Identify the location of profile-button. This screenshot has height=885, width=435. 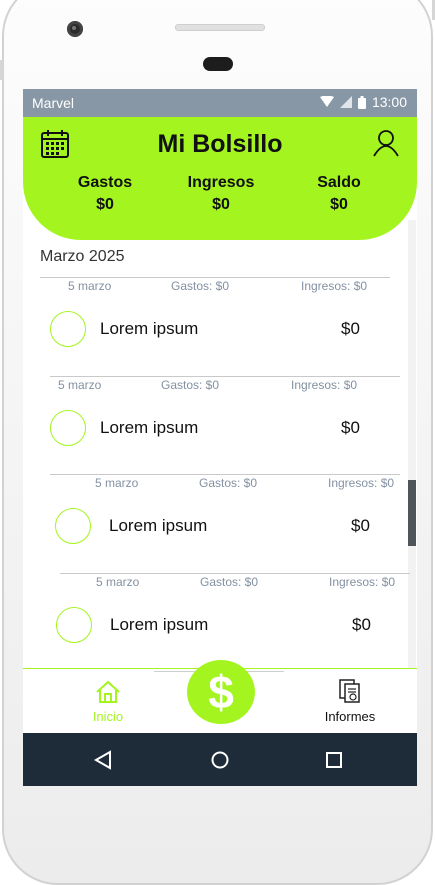
(386, 143).